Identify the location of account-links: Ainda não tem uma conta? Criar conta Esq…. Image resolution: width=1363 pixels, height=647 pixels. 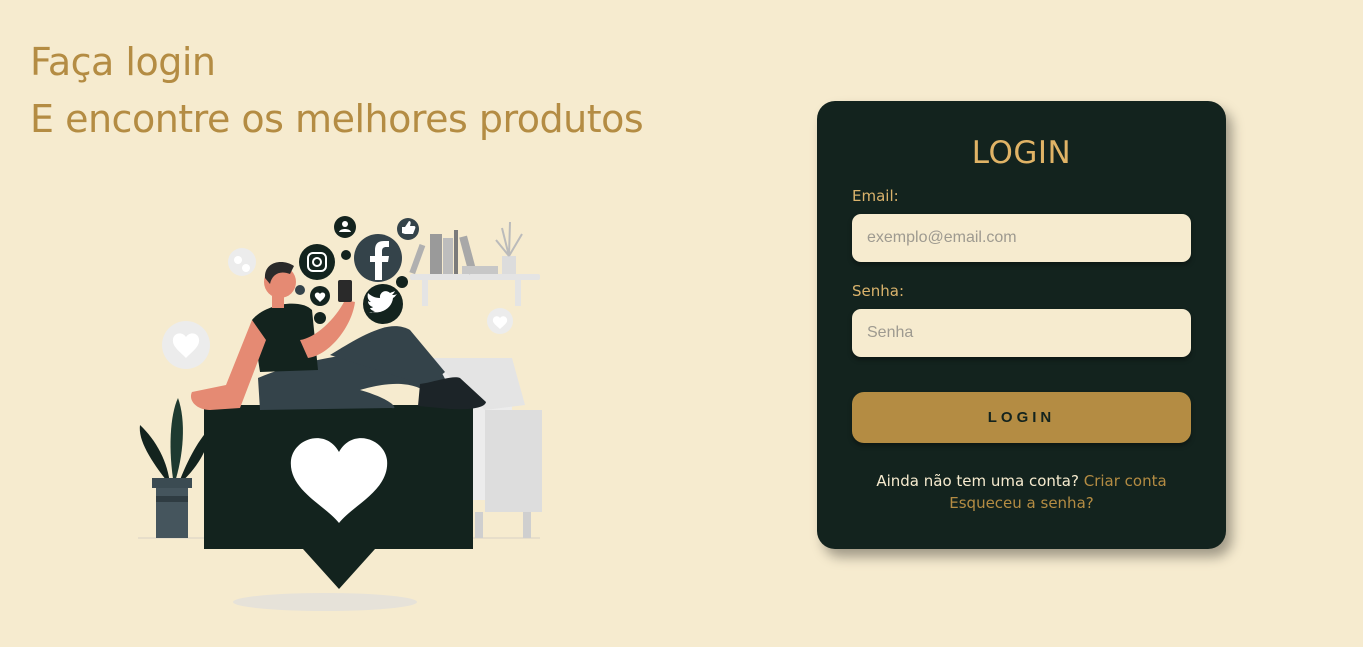
(1021, 492).